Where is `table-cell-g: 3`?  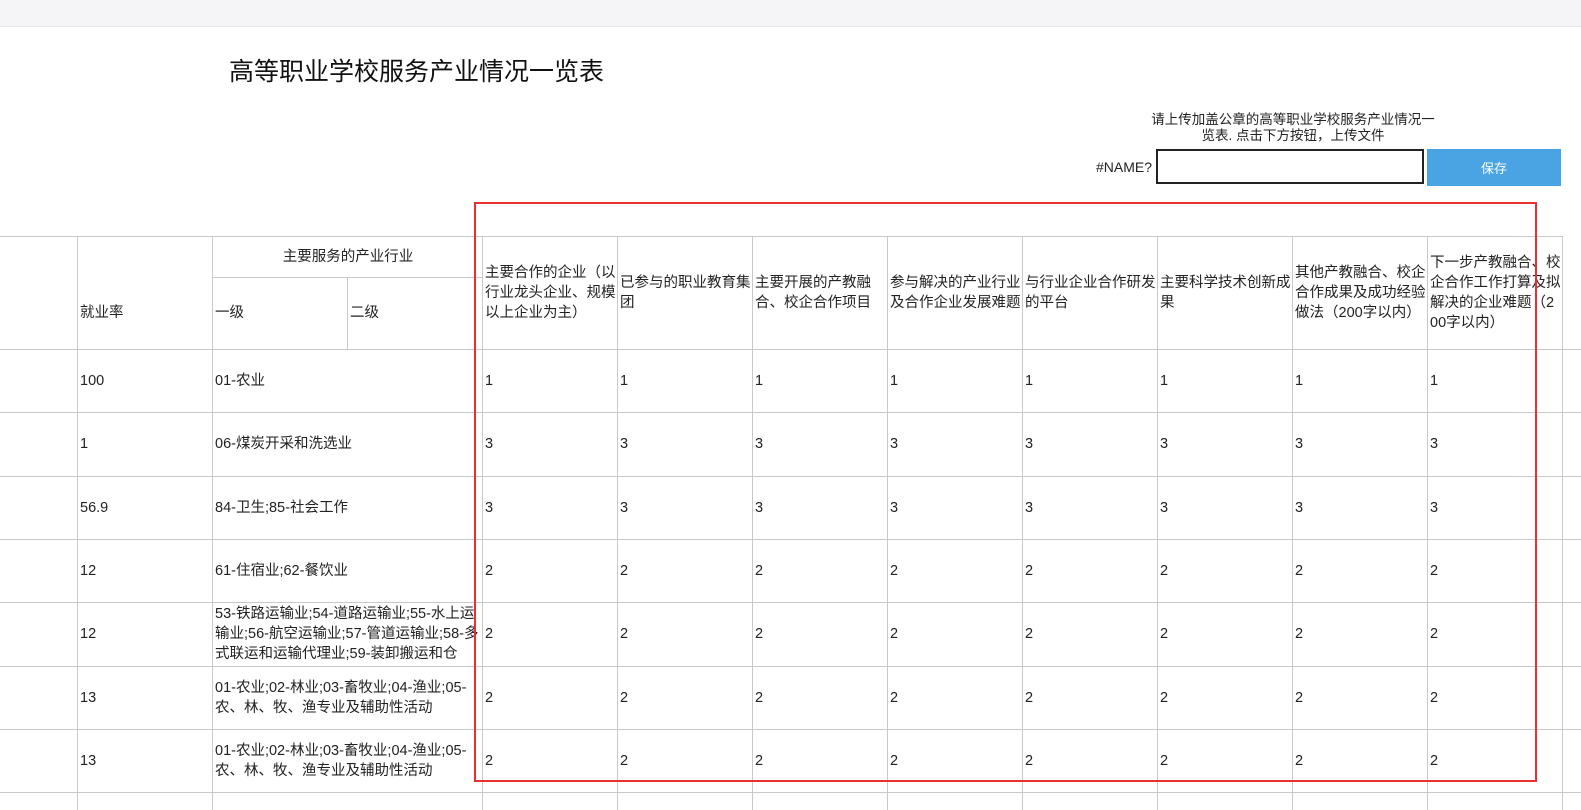
table-cell-g: 3 is located at coordinates (1360, 444).